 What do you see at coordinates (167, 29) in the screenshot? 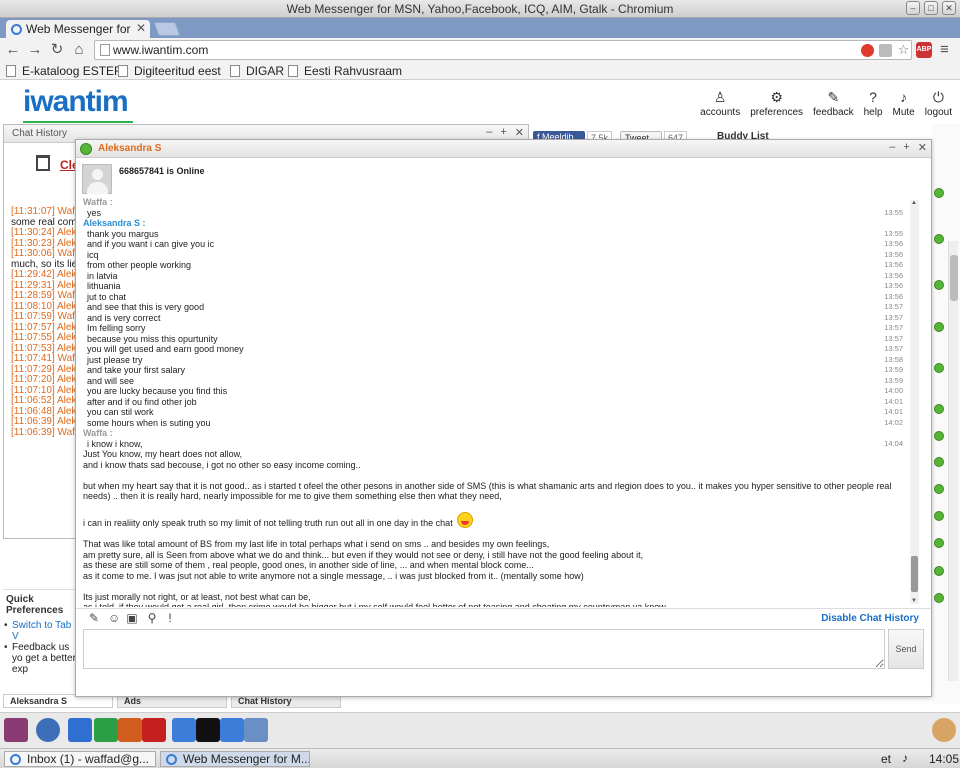
I see `new-tab-button` at bounding box center [167, 29].